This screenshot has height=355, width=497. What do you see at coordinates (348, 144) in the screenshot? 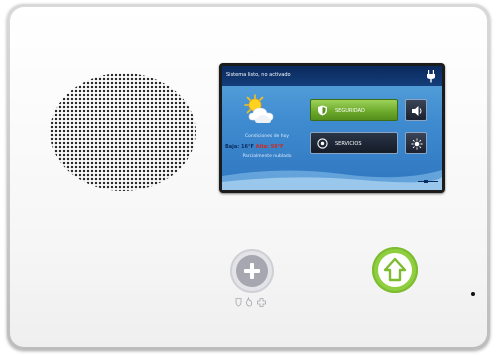
I see `services-button-label: SERVICIOS` at bounding box center [348, 144].